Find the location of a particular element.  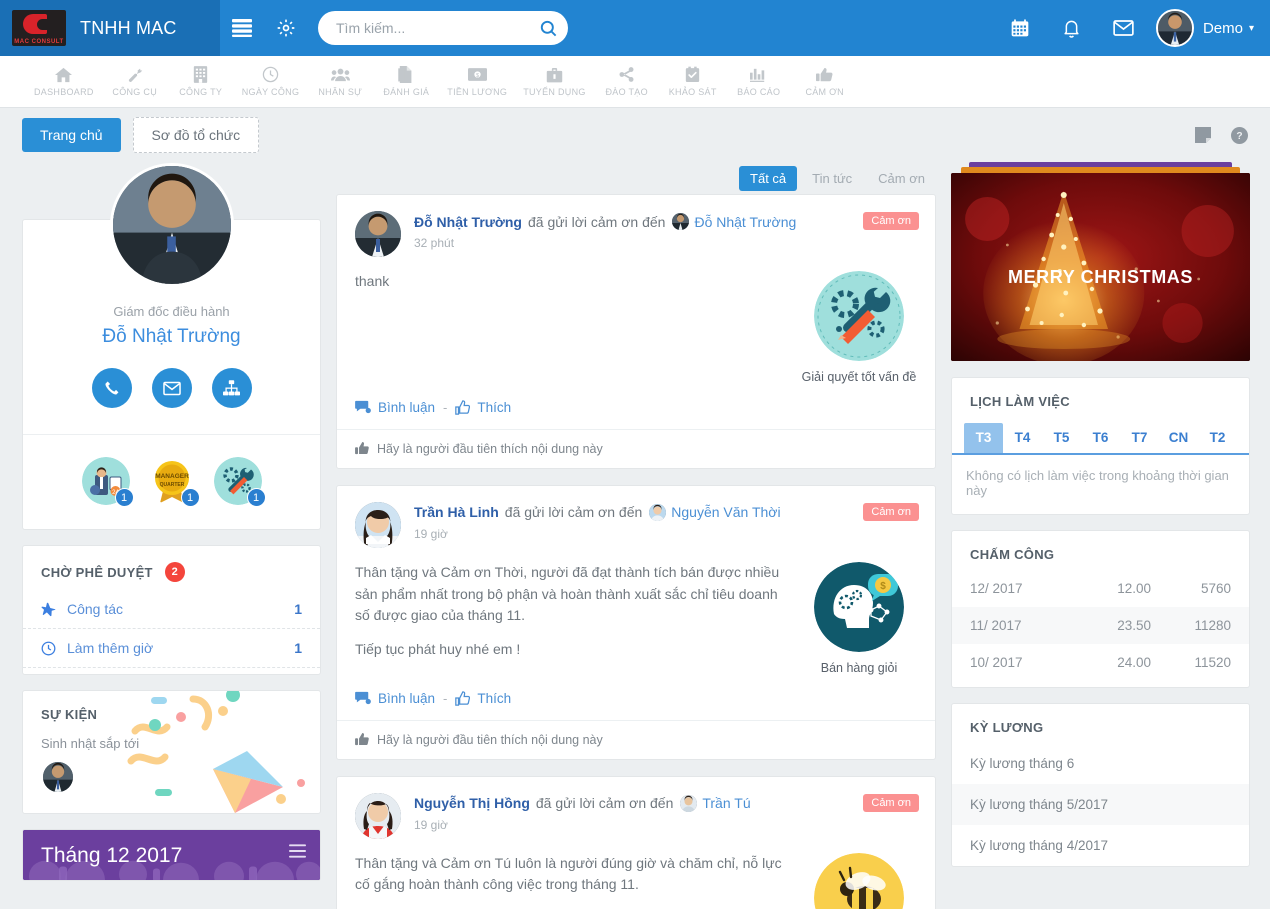

approval-row-cong-tac: Công tác 1 is located at coordinates (171, 609).